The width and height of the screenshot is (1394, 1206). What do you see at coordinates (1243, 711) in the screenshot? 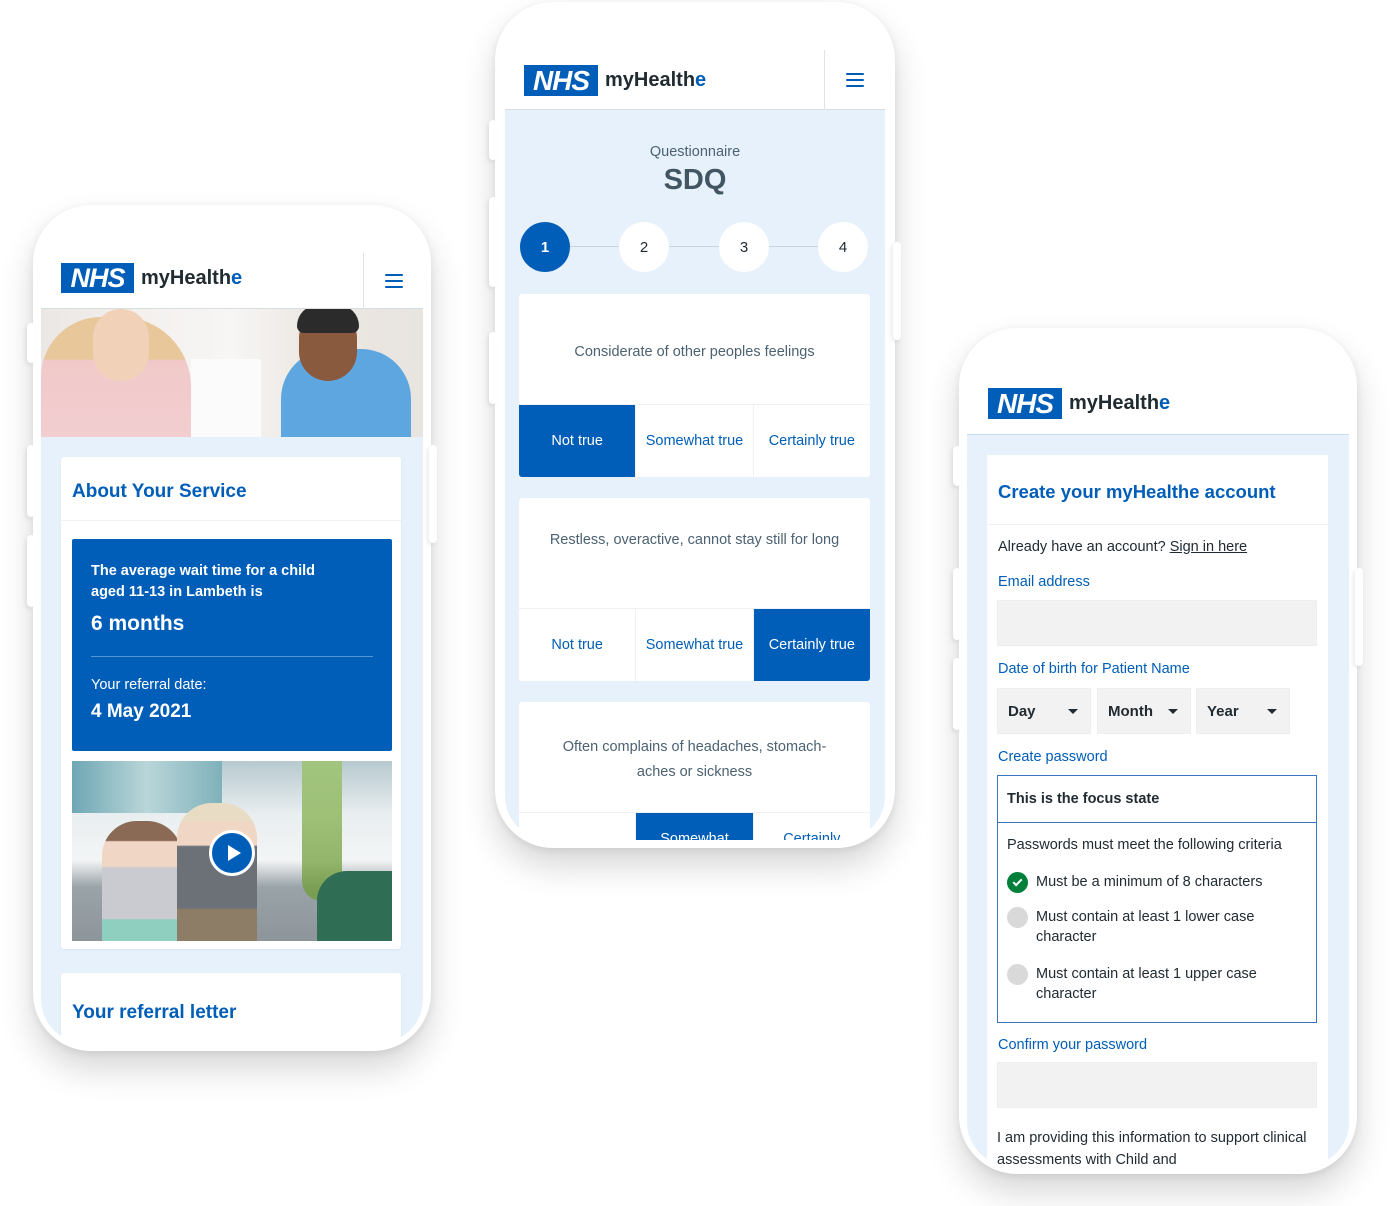
I see `dob-year-select: Year` at bounding box center [1243, 711].